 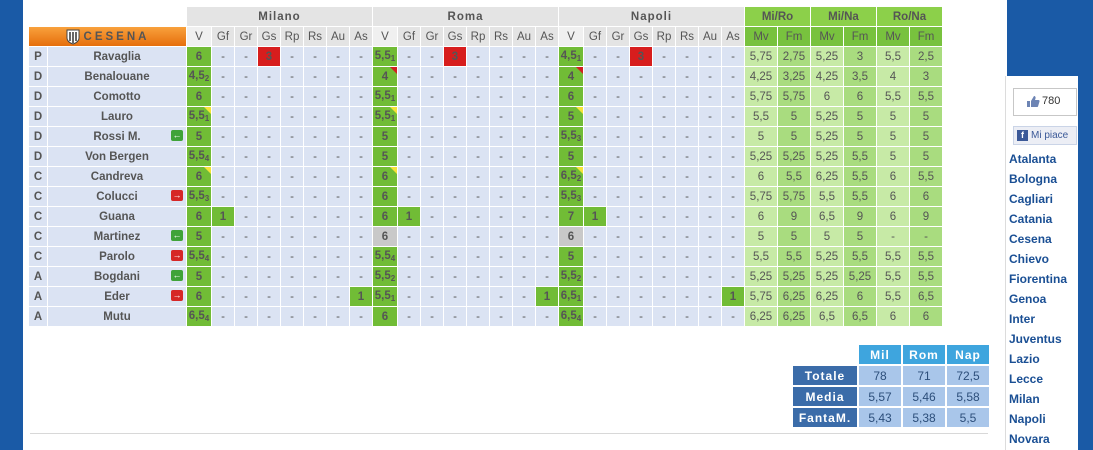 I want to click on player-name-text: Bogdani, so click(x=117, y=277).